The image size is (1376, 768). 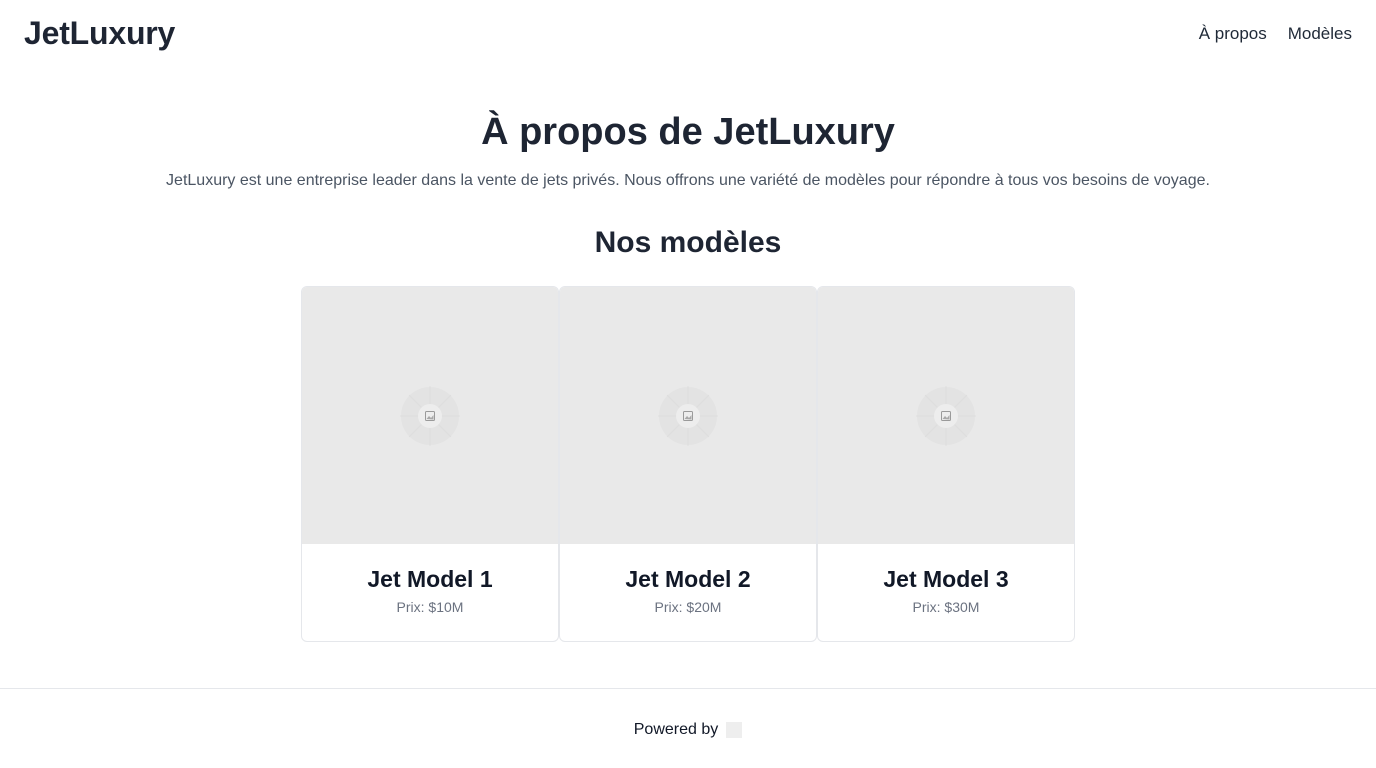 I want to click on nav-link-models: Modèles, so click(x=1320, y=34).